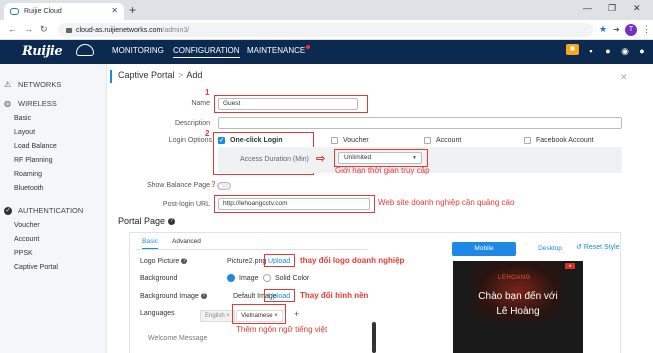 This screenshot has width=653, height=353. What do you see at coordinates (646, 29) in the screenshot?
I see `browser-menu-icon: ⋮` at bounding box center [646, 29].